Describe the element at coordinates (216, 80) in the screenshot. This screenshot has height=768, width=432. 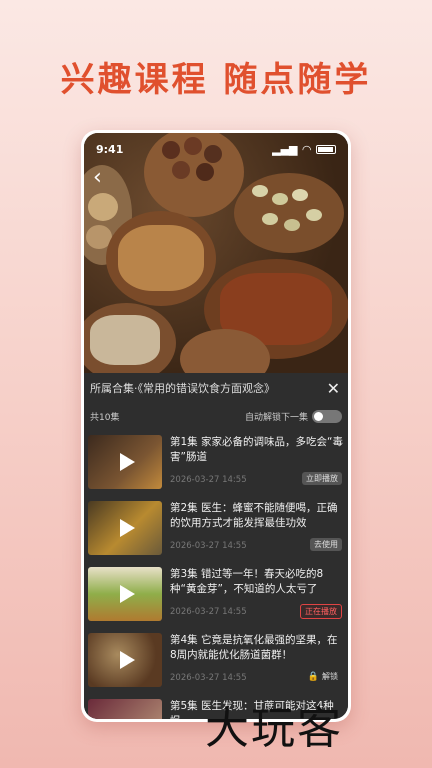
I see `promo-headline: 兴趣课程 随点随学` at that location.